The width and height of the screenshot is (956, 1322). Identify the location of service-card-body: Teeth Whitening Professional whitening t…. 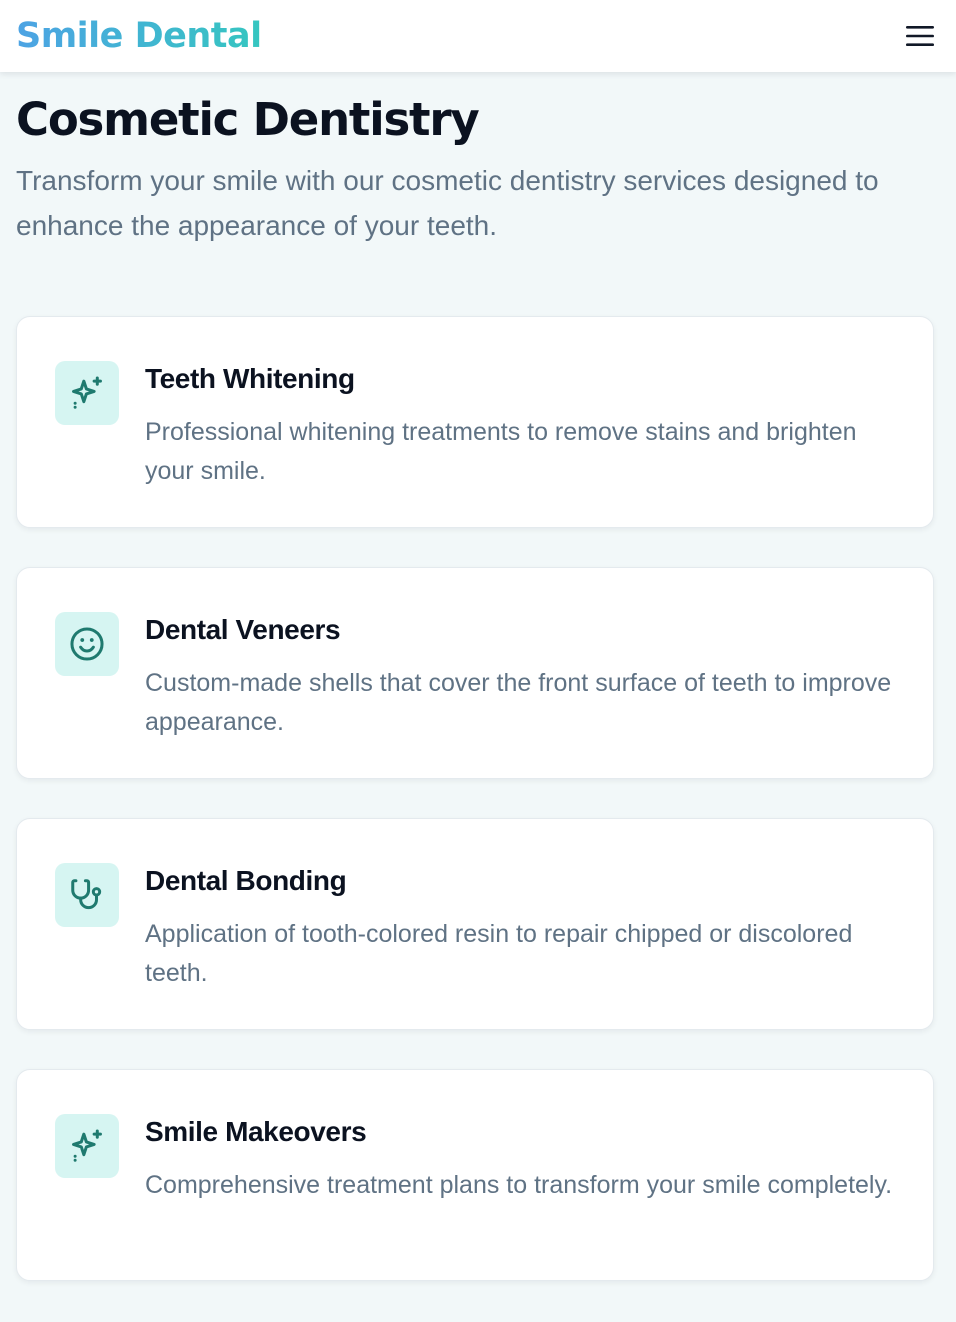
(525, 426).